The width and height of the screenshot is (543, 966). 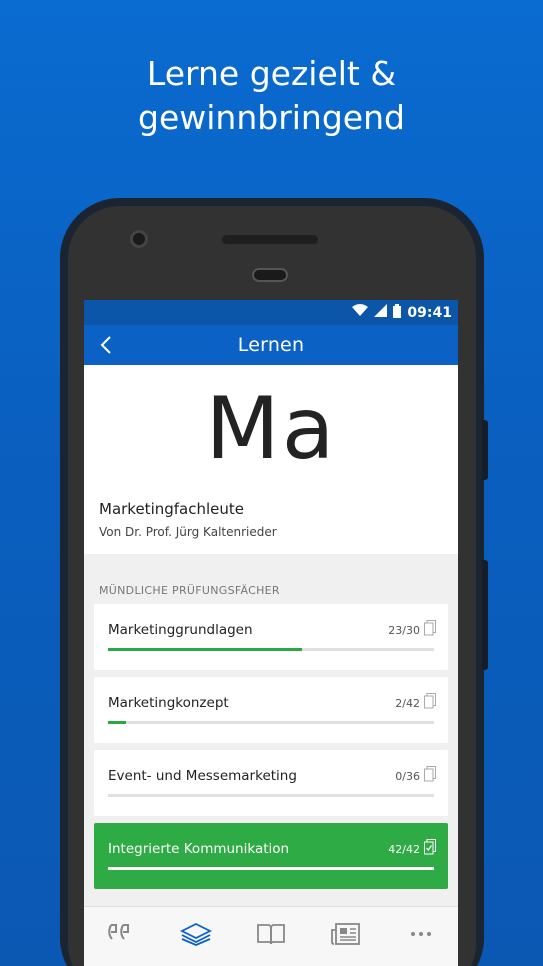 What do you see at coordinates (404, 849) in the screenshot?
I see `subject-count: 42/42` at bounding box center [404, 849].